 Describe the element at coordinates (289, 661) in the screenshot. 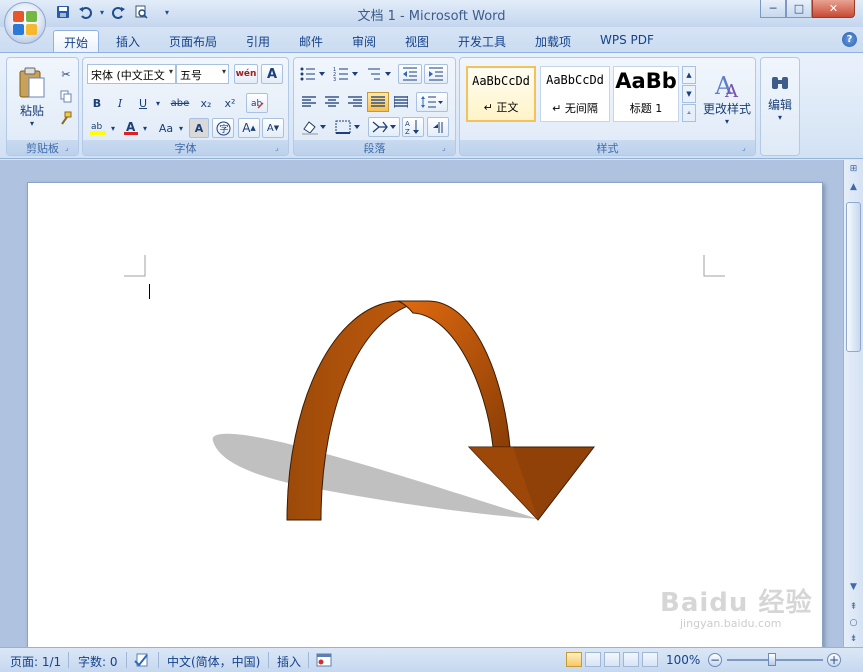

I see `status-insert-mode: 插入` at that location.